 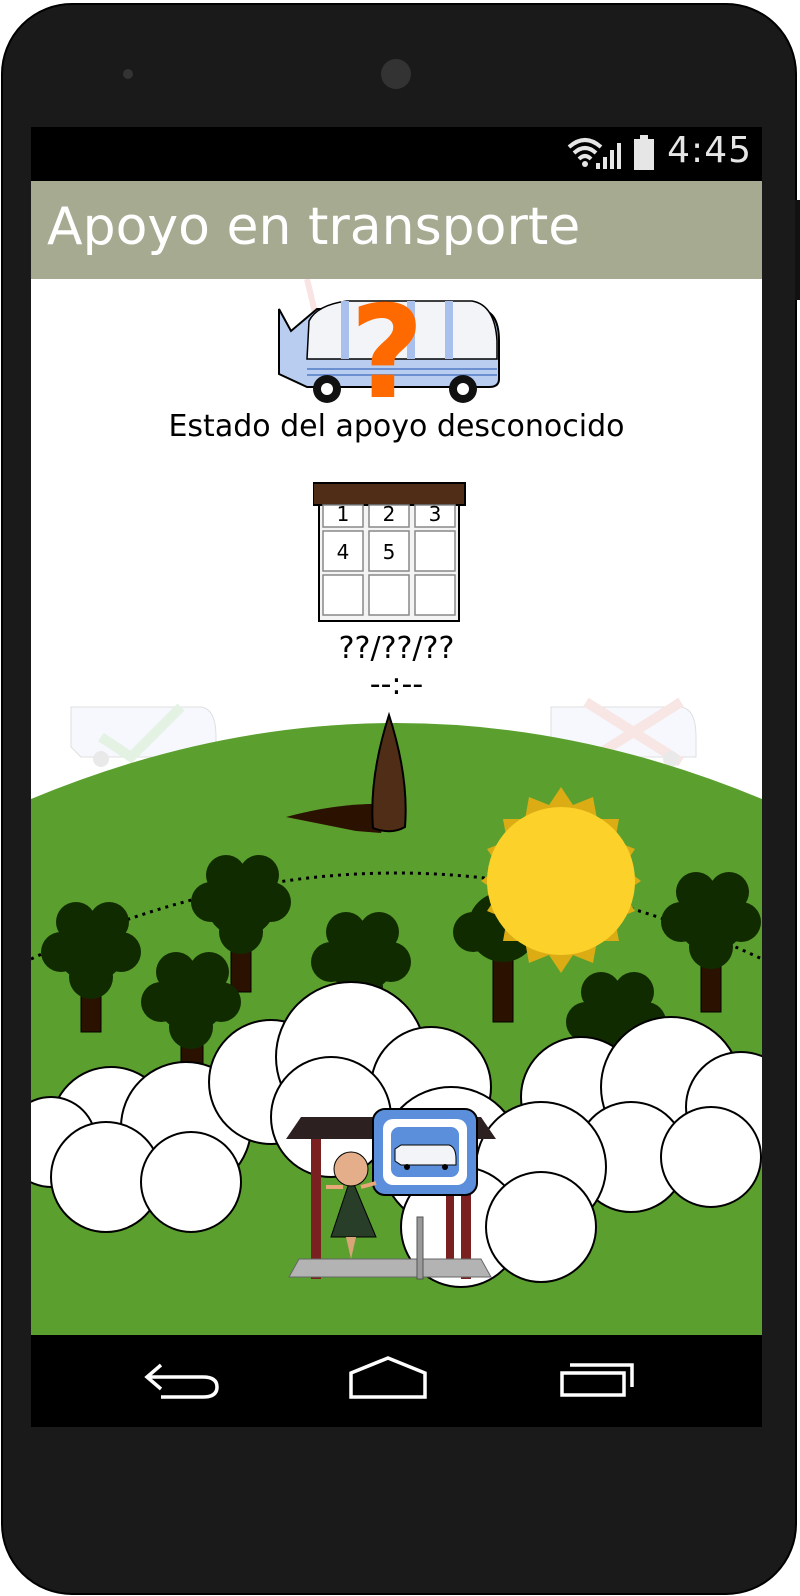 What do you see at coordinates (601, 1382) in the screenshot?
I see `recents-button` at bounding box center [601, 1382].